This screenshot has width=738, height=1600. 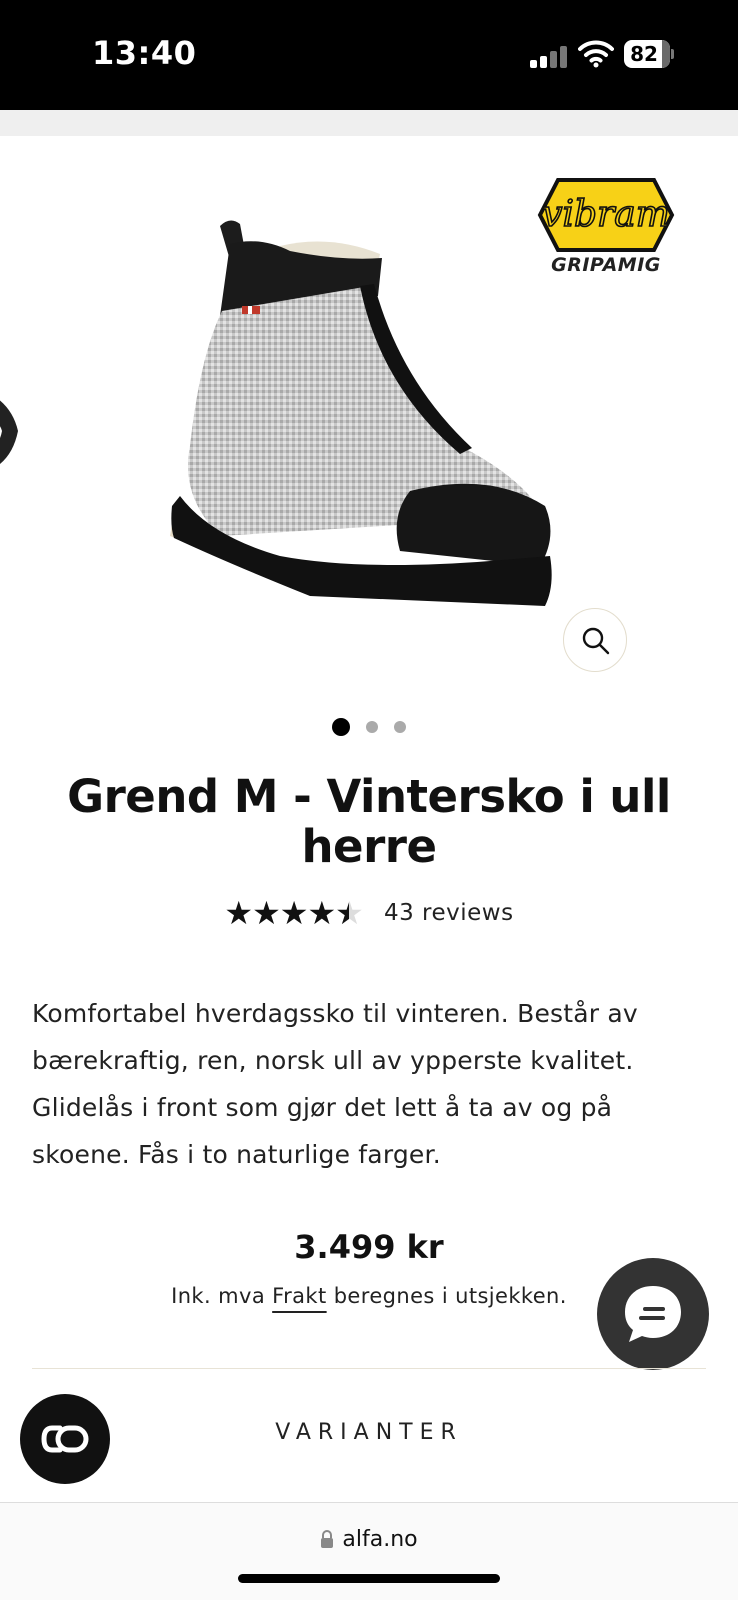 I want to click on lock-icon, so click(x=327, y=1539).